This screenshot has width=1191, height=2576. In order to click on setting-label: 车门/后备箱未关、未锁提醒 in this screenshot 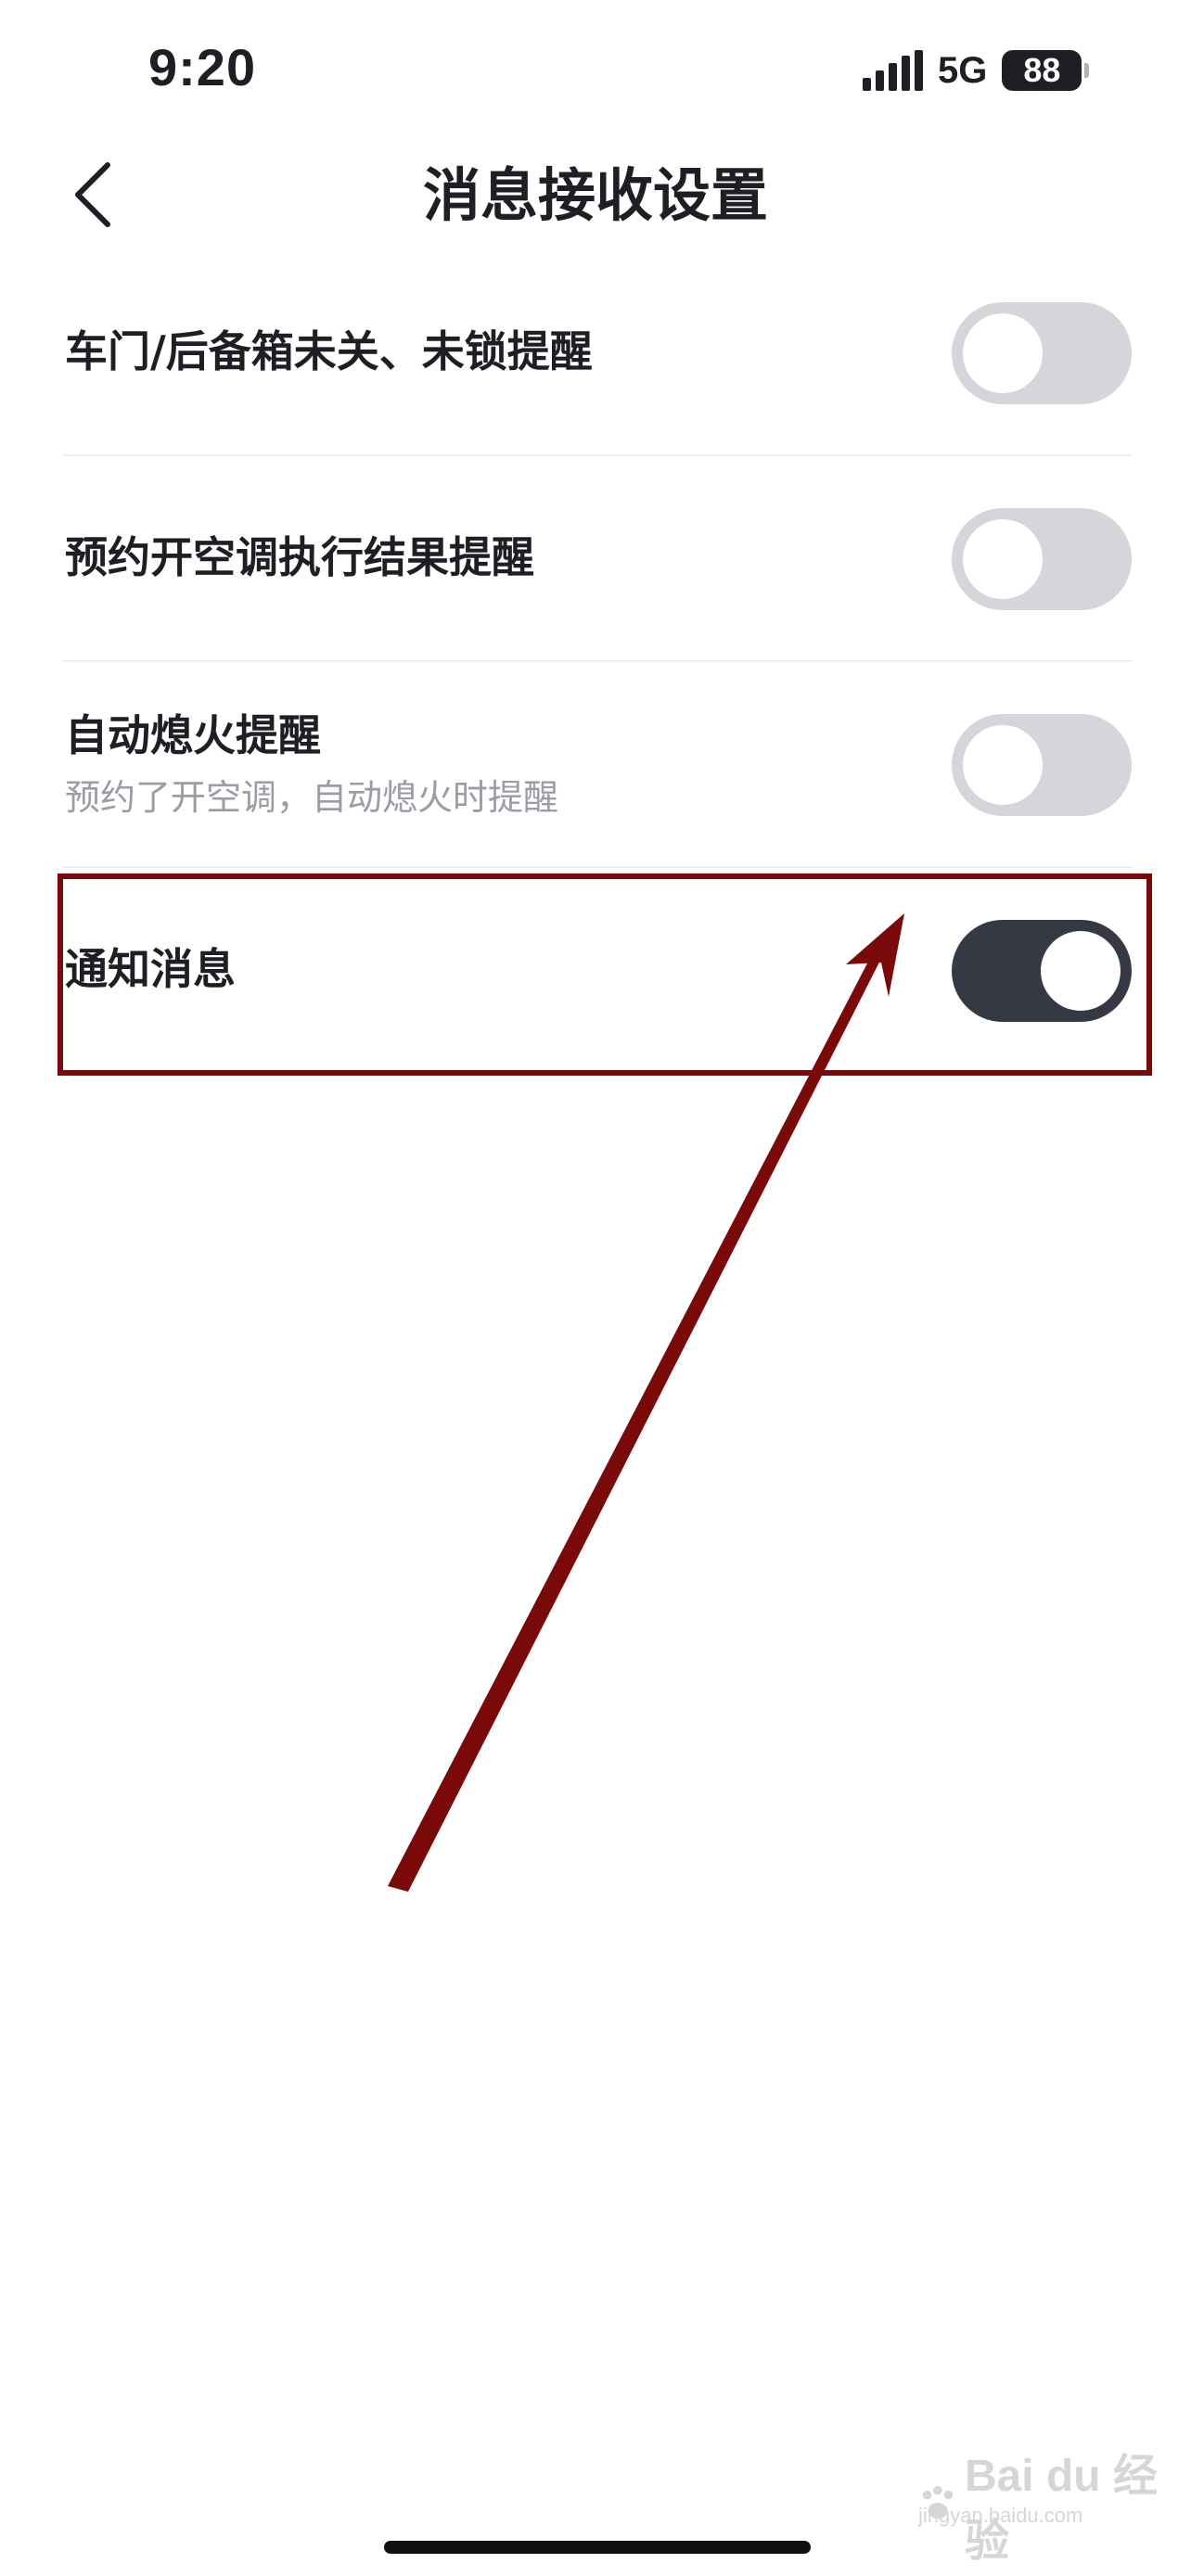, I will do `click(329, 351)`.